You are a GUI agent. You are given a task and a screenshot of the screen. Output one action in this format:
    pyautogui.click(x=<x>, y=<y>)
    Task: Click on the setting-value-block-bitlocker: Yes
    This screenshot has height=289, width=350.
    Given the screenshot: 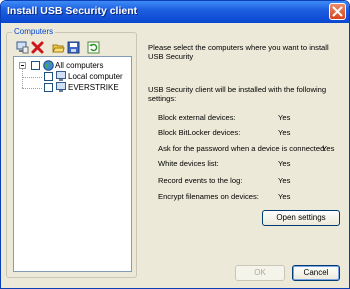 What is the action you would take?
    pyautogui.click(x=284, y=132)
    